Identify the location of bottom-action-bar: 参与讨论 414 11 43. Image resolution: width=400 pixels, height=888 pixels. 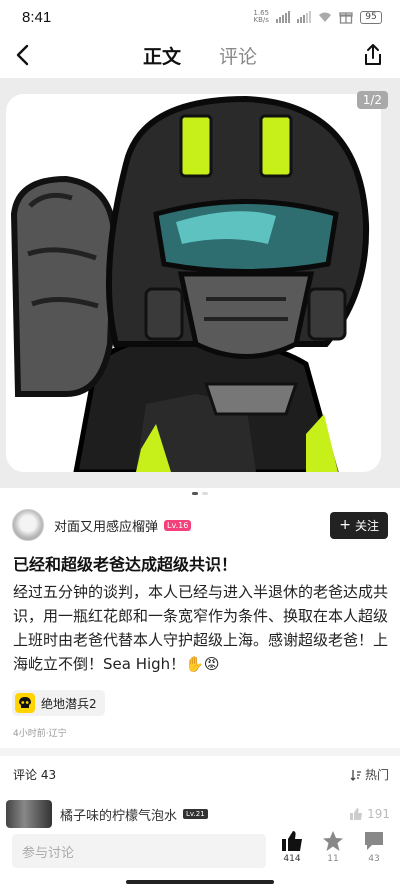
(200, 858).